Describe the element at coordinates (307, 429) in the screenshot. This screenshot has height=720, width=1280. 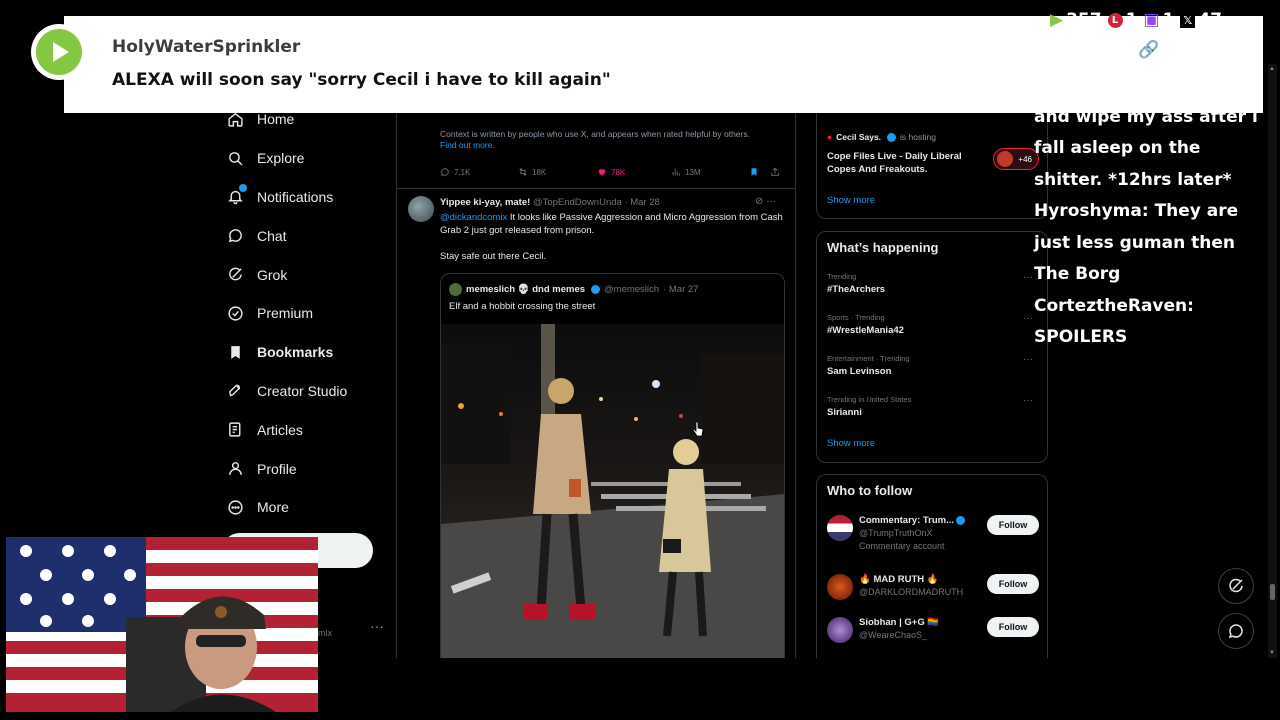
I see `nav-articles: Articles` at that location.